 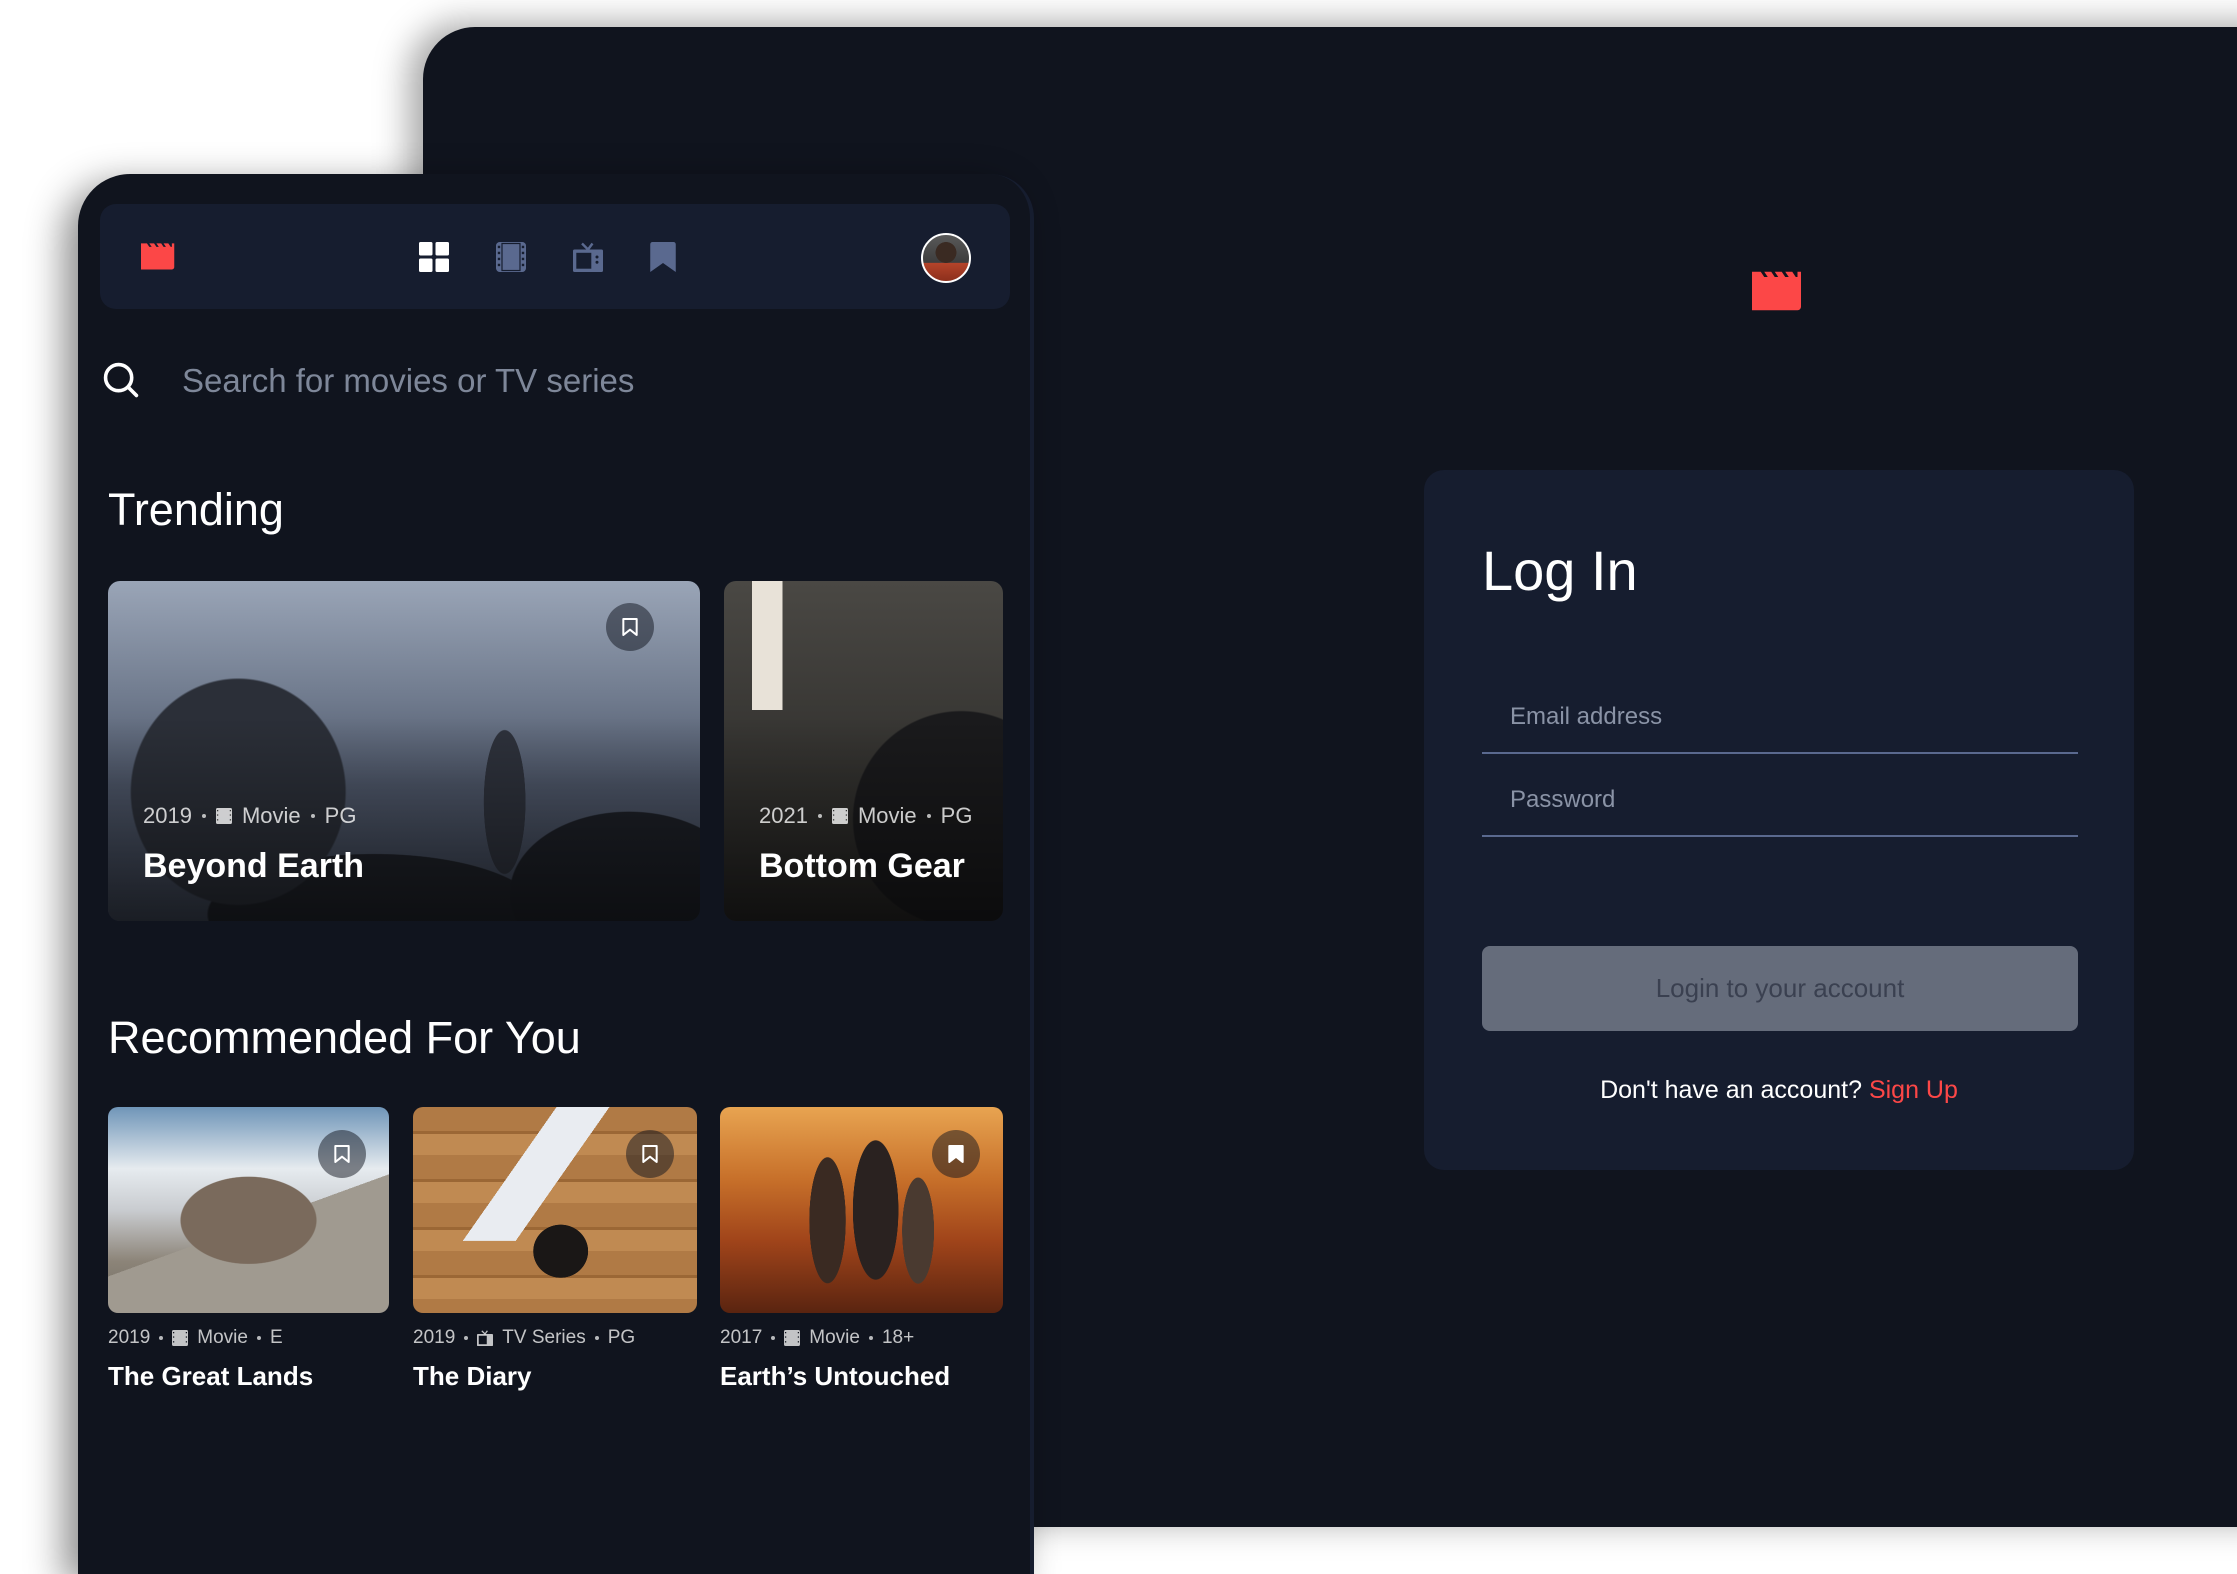 What do you see at coordinates (555, 256) in the screenshot?
I see `nav-bar` at bounding box center [555, 256].